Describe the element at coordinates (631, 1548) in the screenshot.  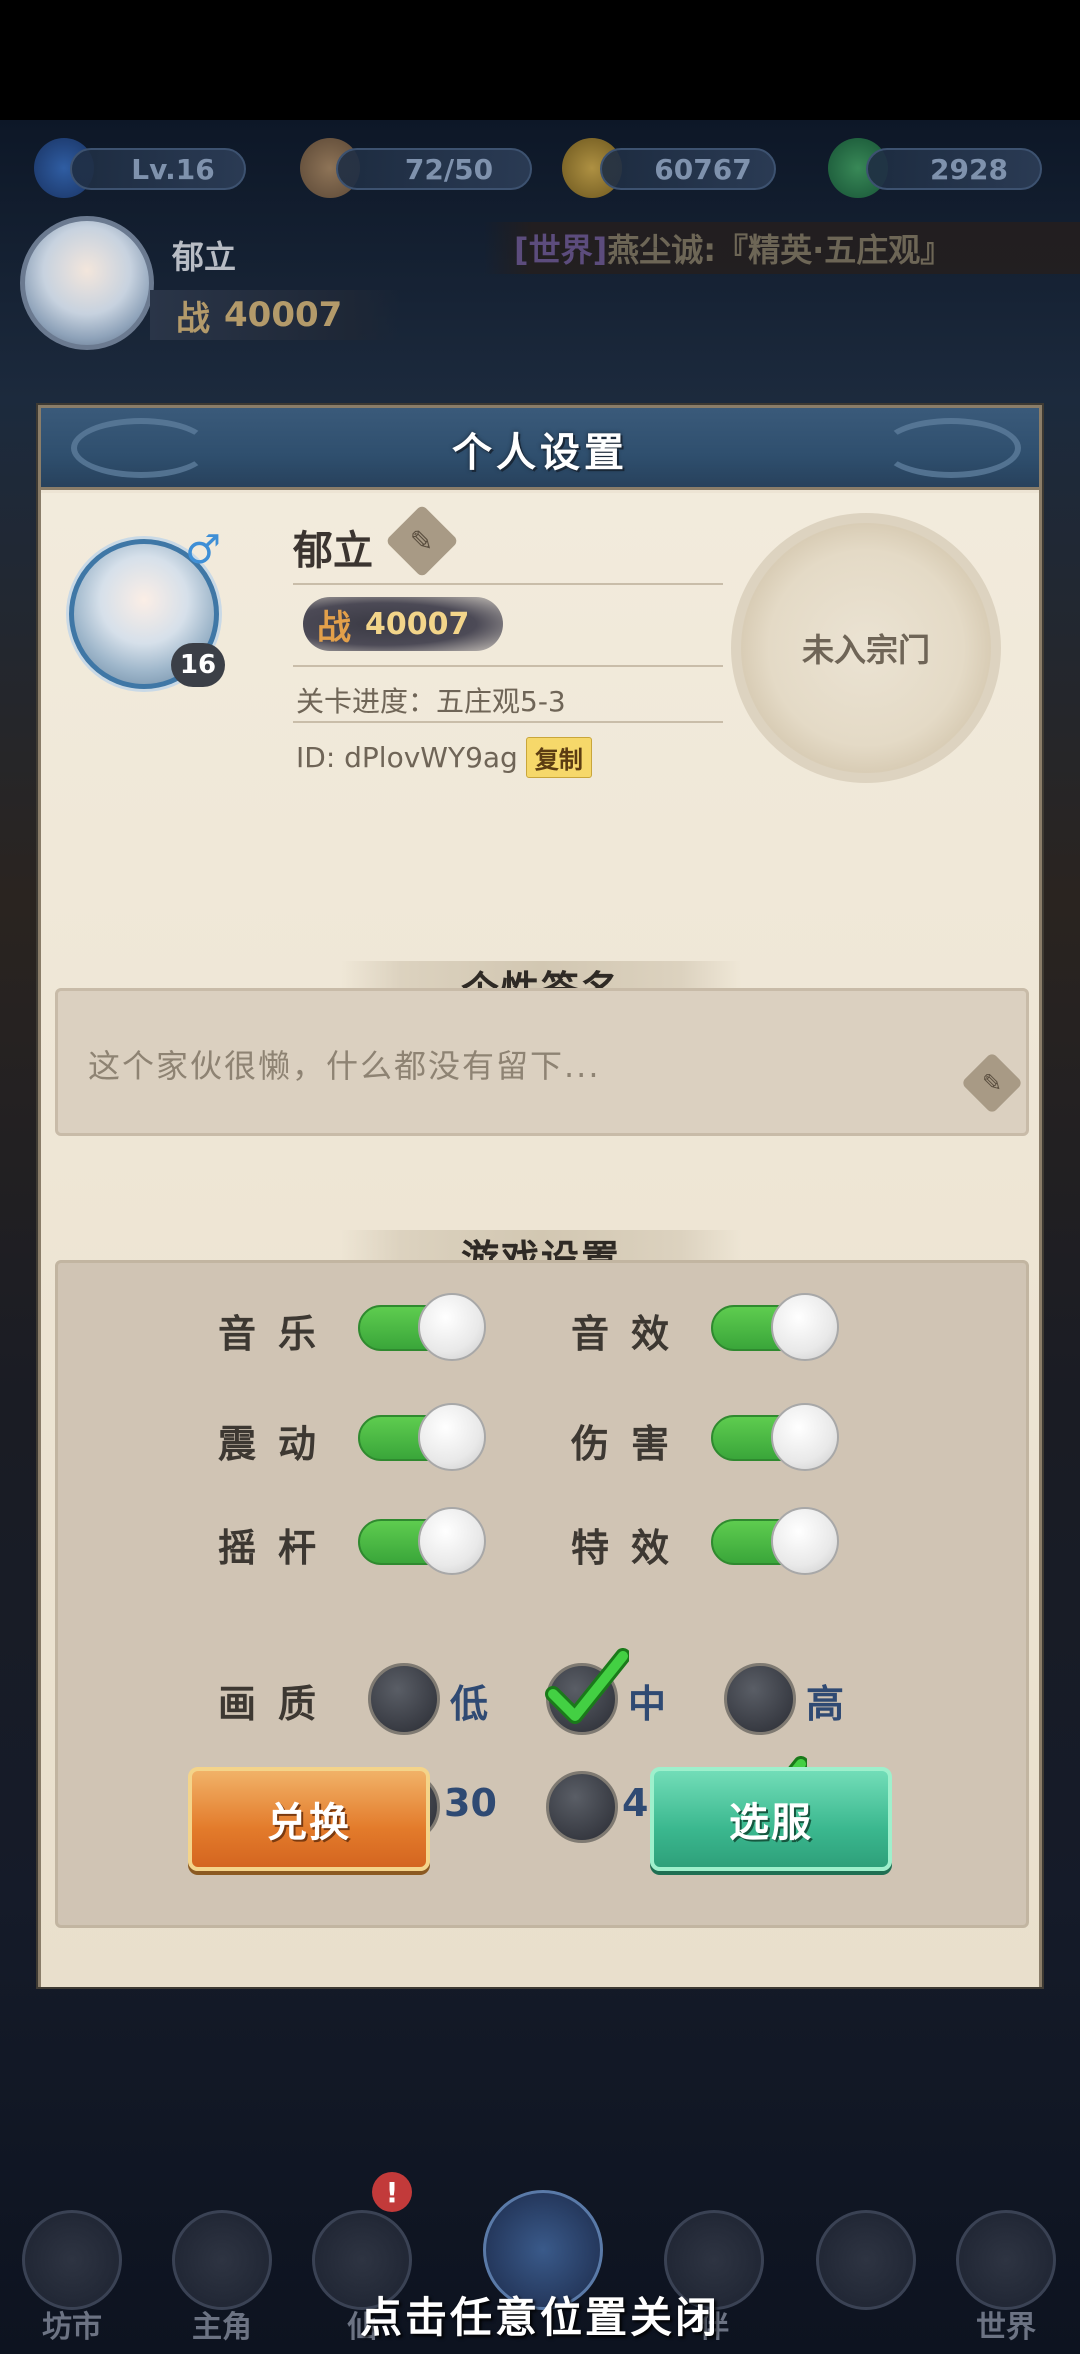
I see `toggle-label-effects: 特效` at that location.